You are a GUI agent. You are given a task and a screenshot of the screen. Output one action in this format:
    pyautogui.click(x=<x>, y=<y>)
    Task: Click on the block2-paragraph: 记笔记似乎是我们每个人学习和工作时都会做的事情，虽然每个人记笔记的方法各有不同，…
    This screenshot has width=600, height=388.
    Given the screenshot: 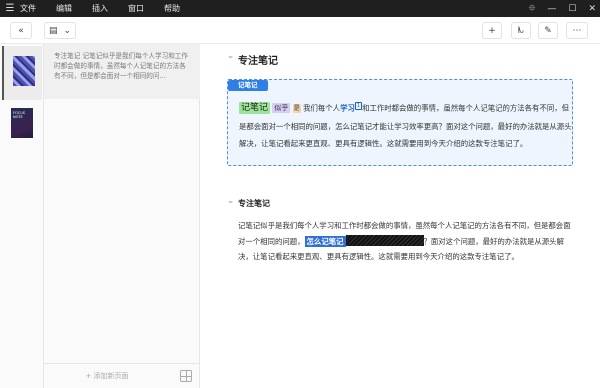 What is the action you would take?
    pyautogui.click(x=407, y=241)
    